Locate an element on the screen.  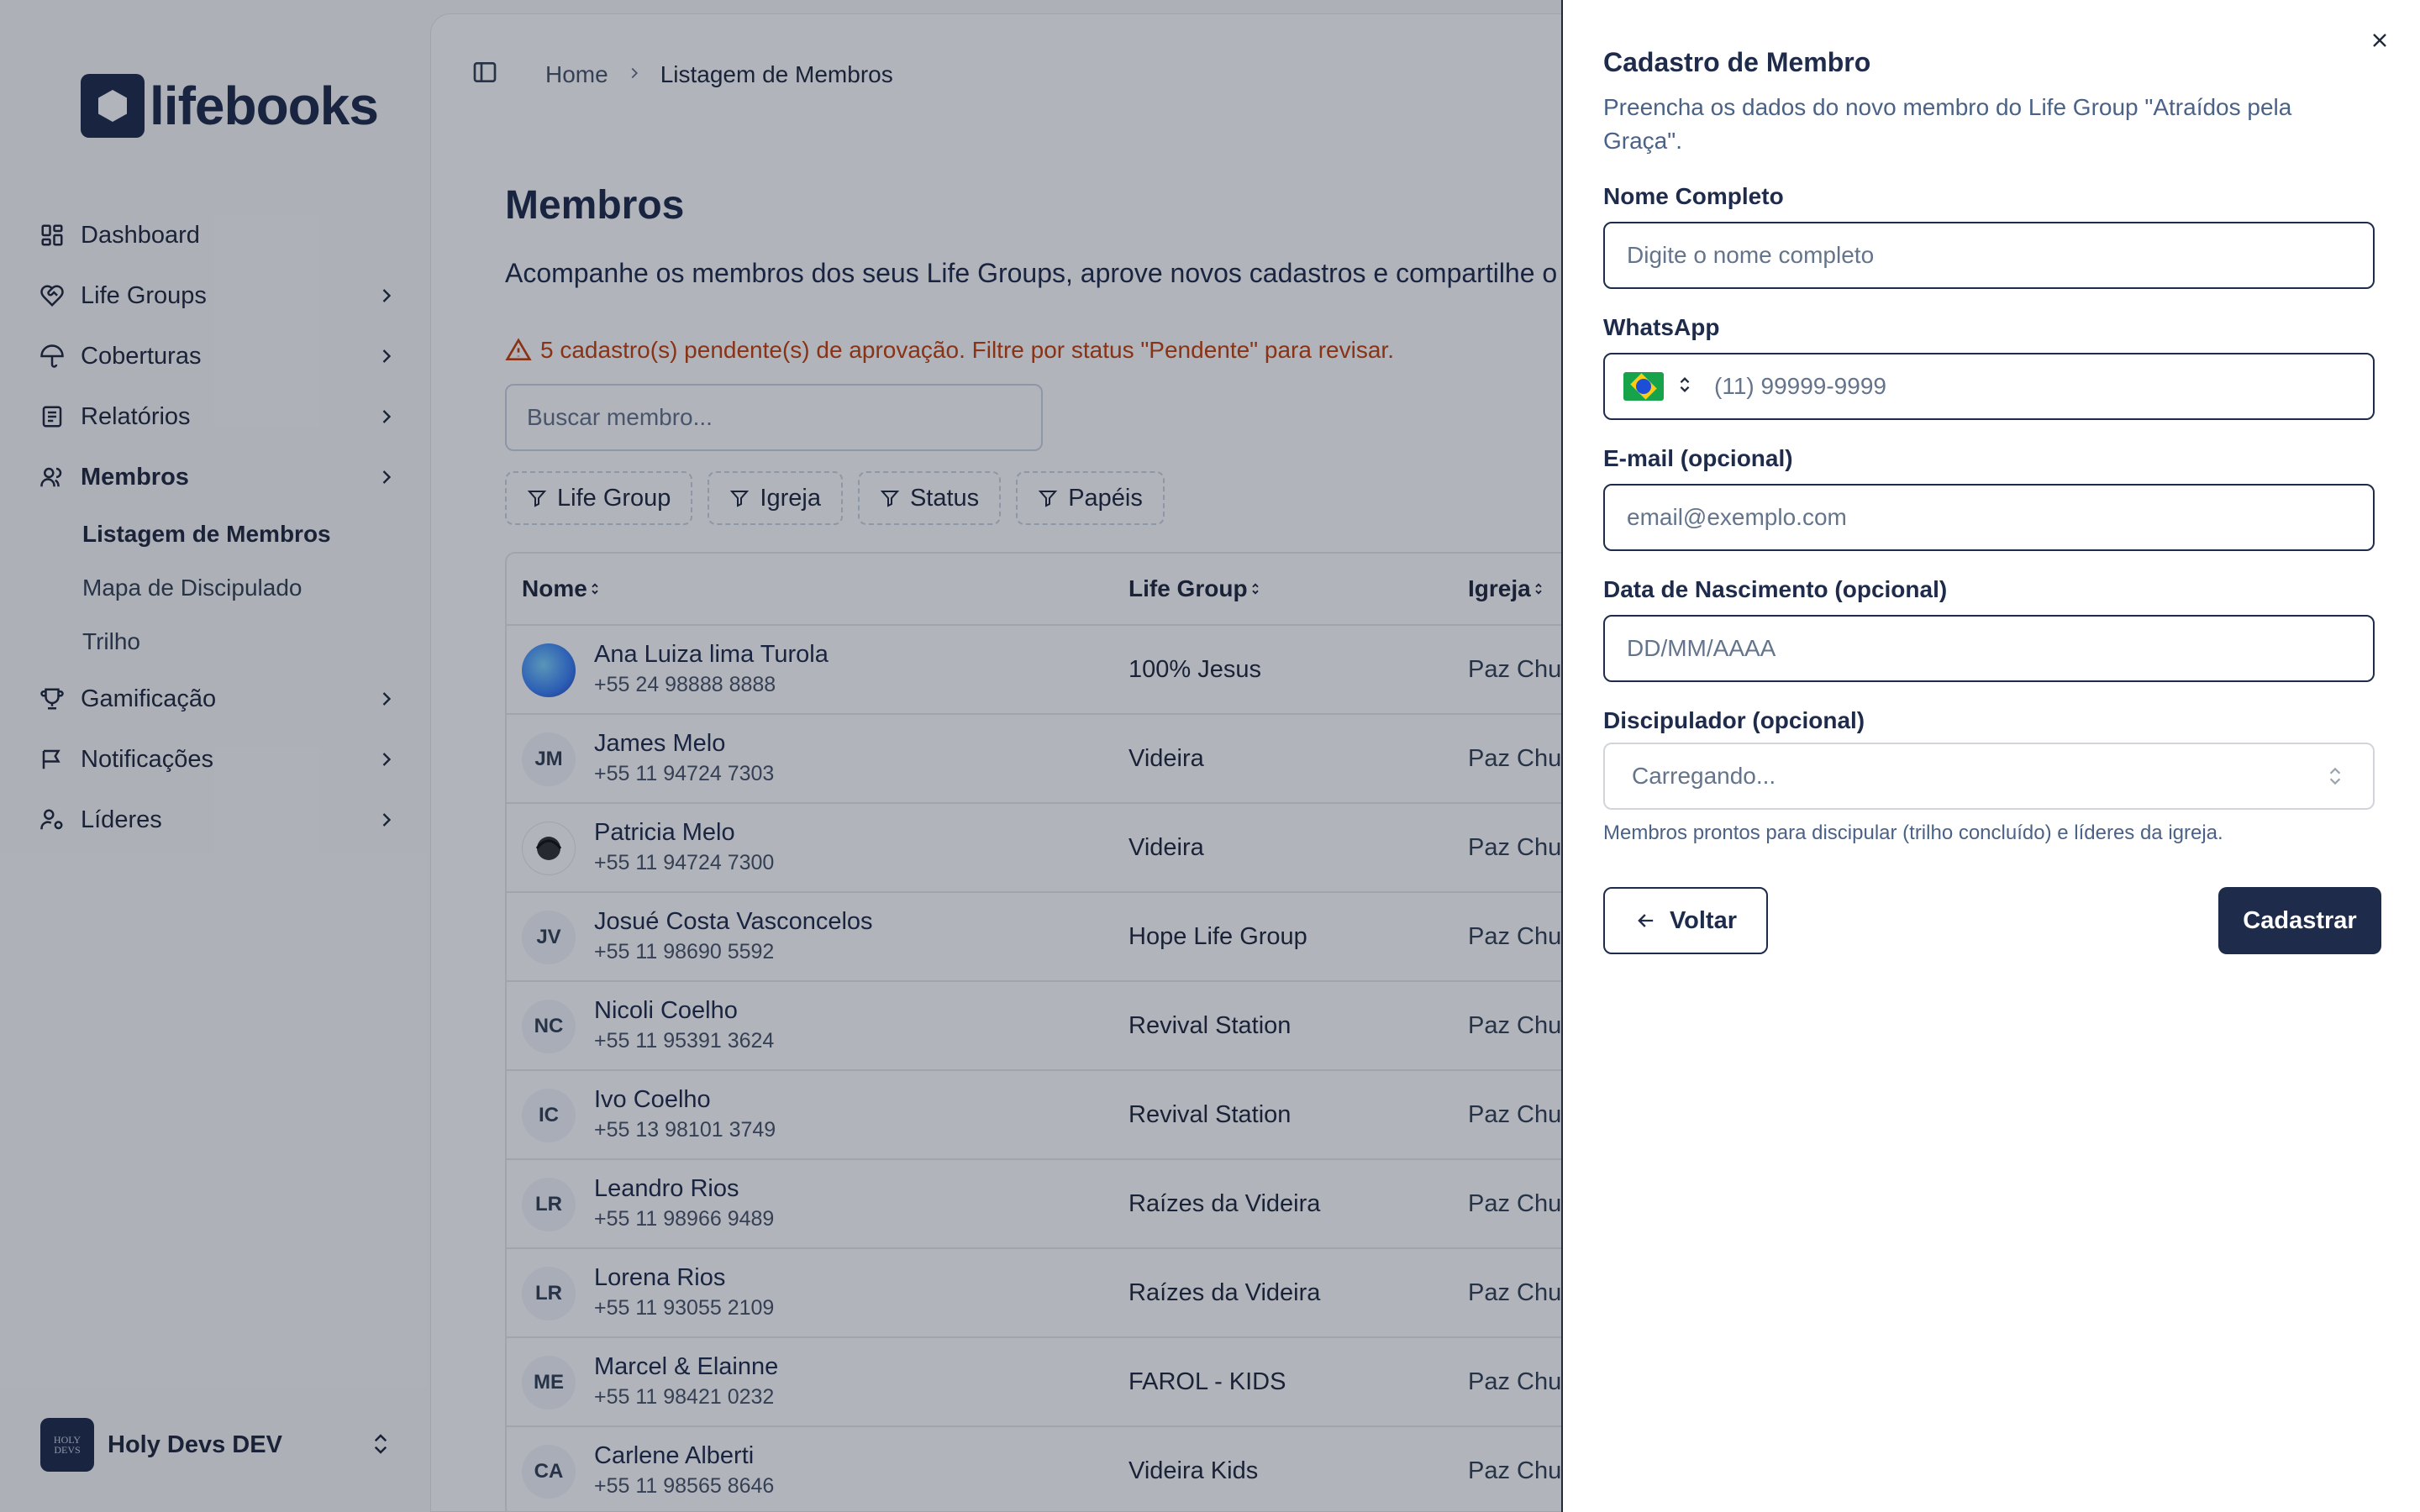
brazil-flag-icon is located at coordinates (1644, 386).